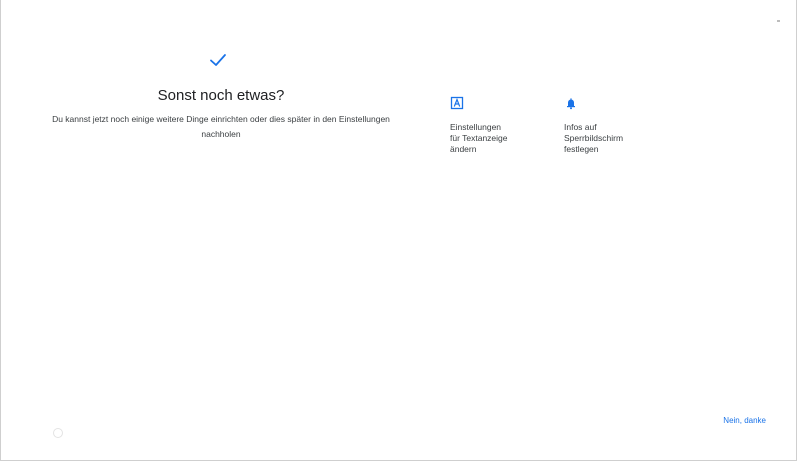 This screenshot has height=461, width=797. What do you see at coordinates (594, 138) in the screenshot?
I see `lock-screen-info-label: Infos auf Sperrbildschirm festlegen` at bounding box center [594, 138].